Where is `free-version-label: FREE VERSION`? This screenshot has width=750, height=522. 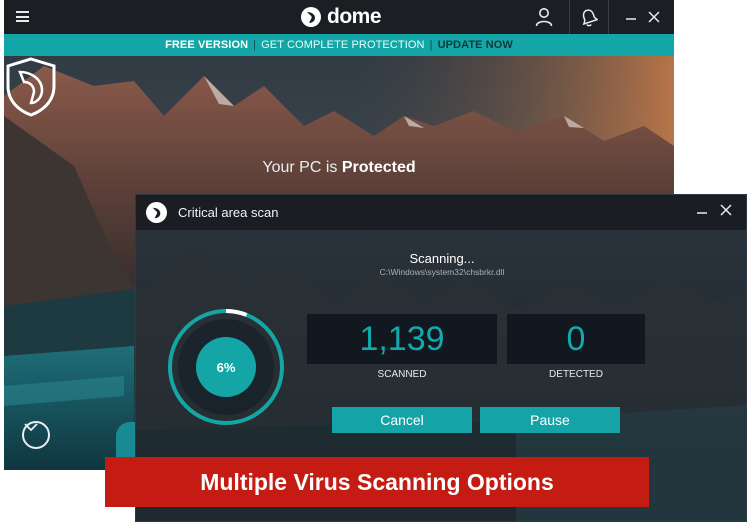
free-version-label: FREE VERSION is located at coordinates (207, 45).